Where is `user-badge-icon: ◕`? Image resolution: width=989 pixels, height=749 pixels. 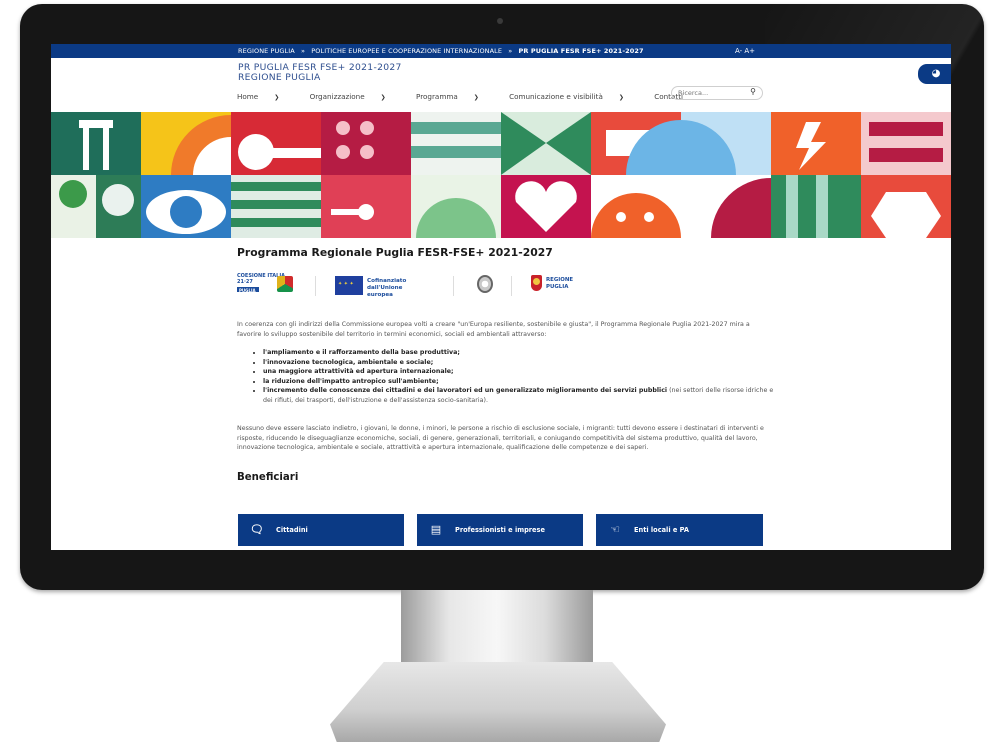 user-badge-icon: ◕ is located at coordinates (936, 73).